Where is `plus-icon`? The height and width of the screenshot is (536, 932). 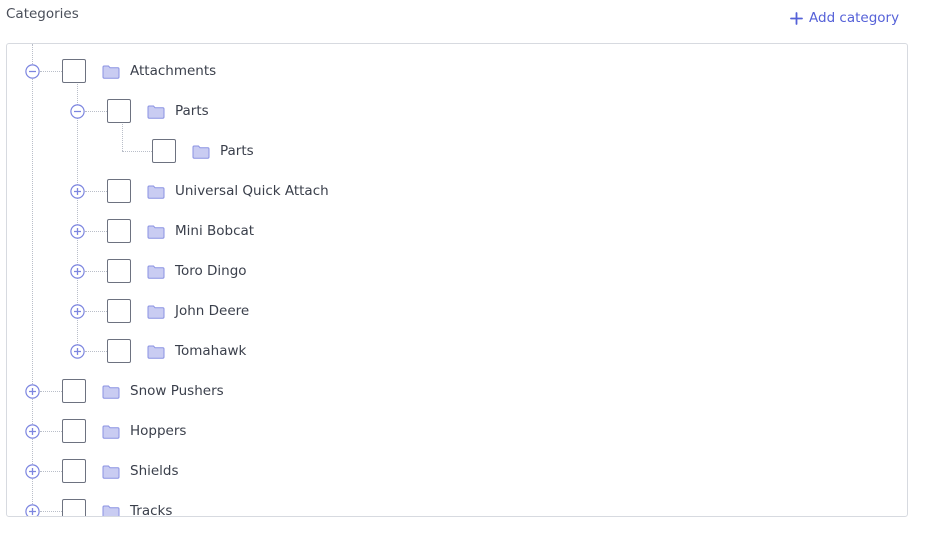 plus-icon is located at coordinates (796, 18).